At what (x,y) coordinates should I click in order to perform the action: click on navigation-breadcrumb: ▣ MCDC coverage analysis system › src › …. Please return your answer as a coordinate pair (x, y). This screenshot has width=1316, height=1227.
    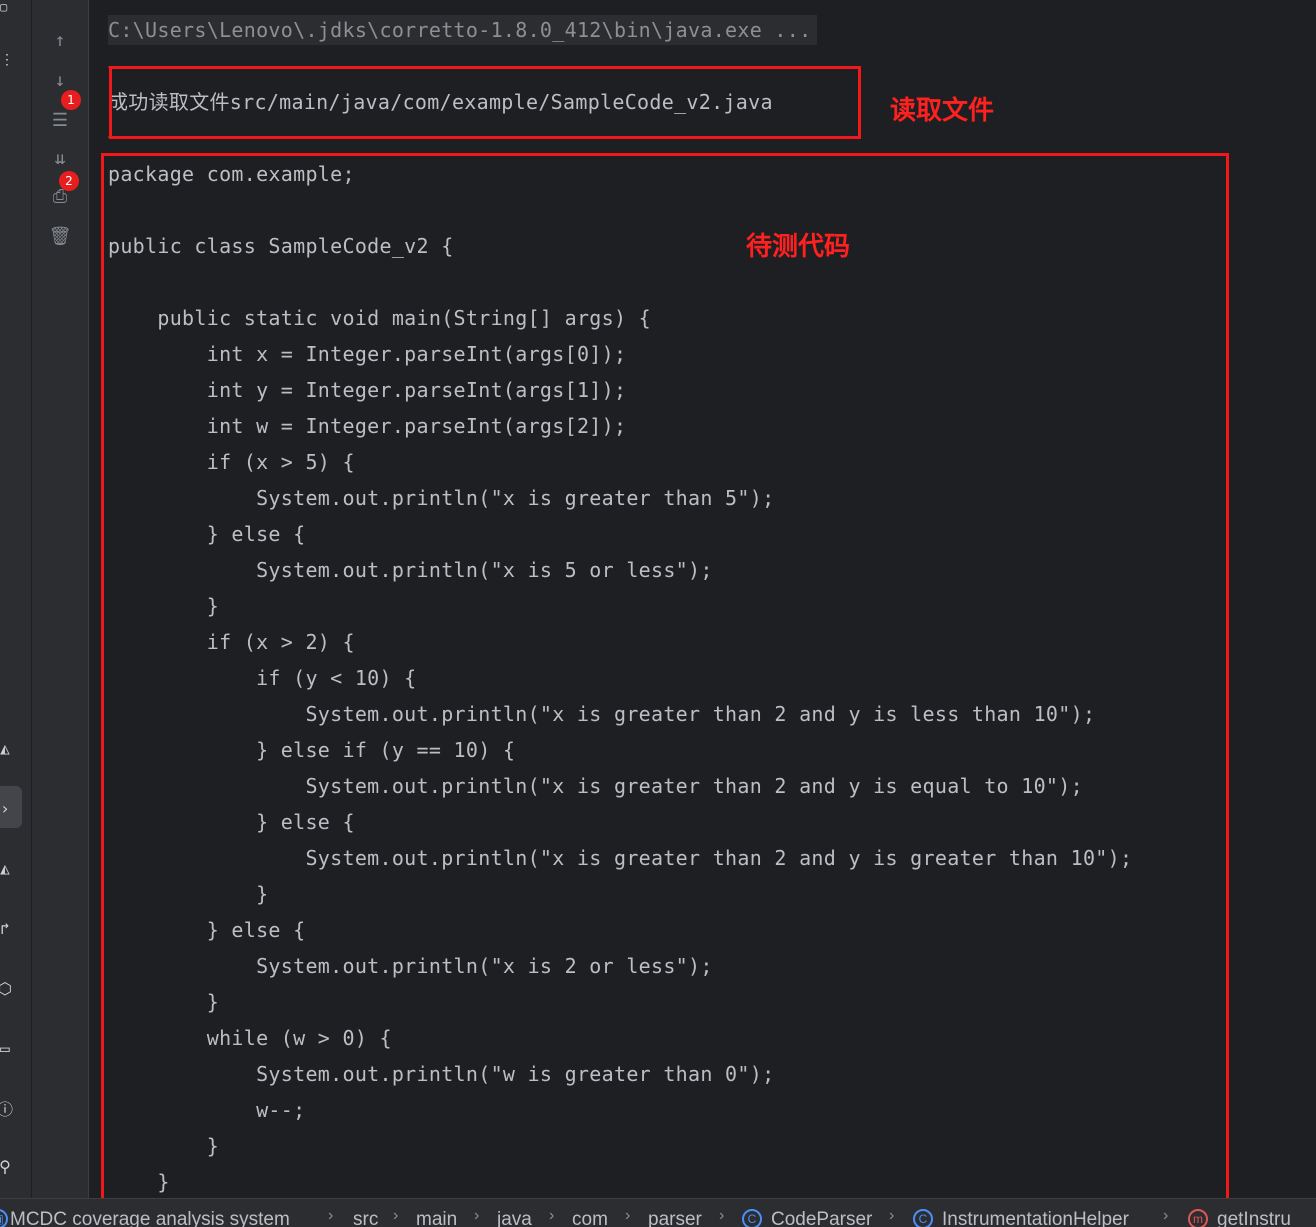
    Looking at the image, I should click on (658, 1212).